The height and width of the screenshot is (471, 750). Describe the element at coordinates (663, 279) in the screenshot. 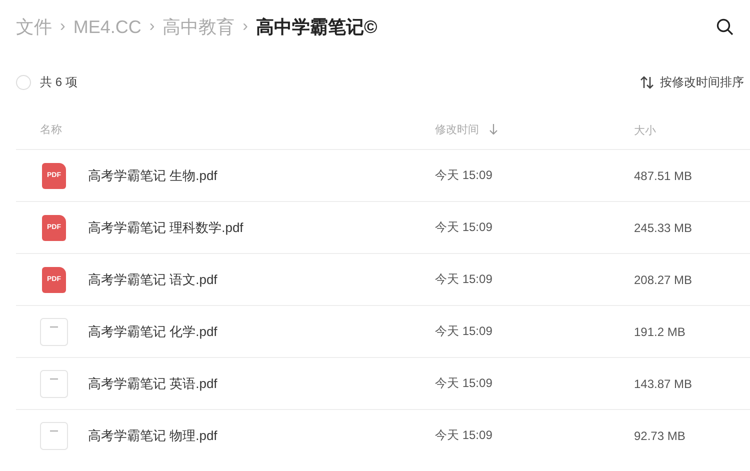

I see `file-size: 208.27 MB` at that location.